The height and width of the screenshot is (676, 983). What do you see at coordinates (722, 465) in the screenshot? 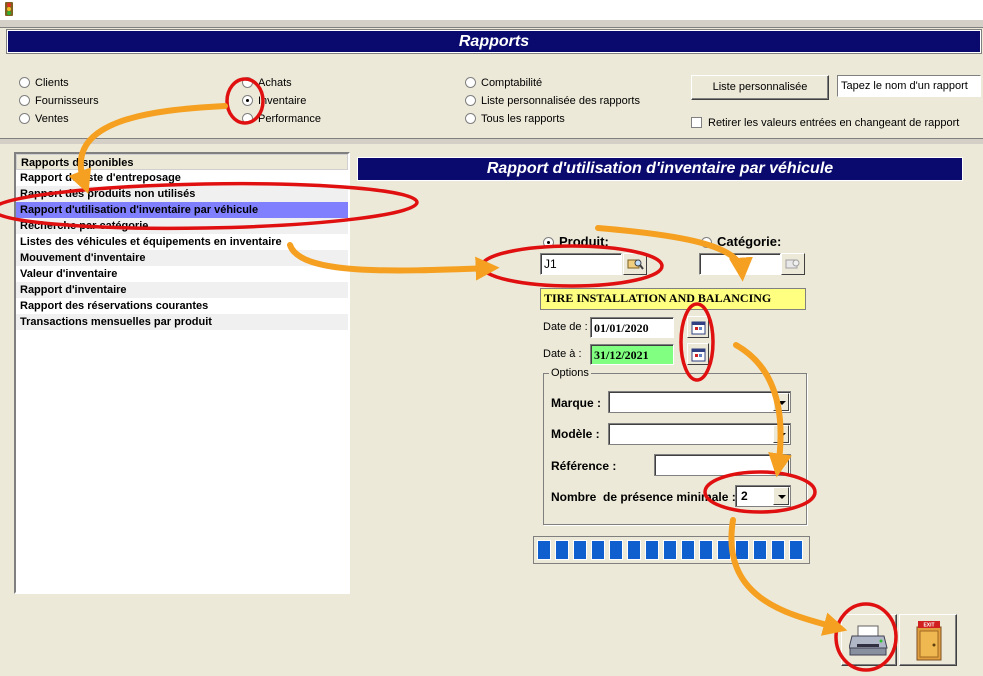
I see `reference-select` at bounding box center [722, 465].